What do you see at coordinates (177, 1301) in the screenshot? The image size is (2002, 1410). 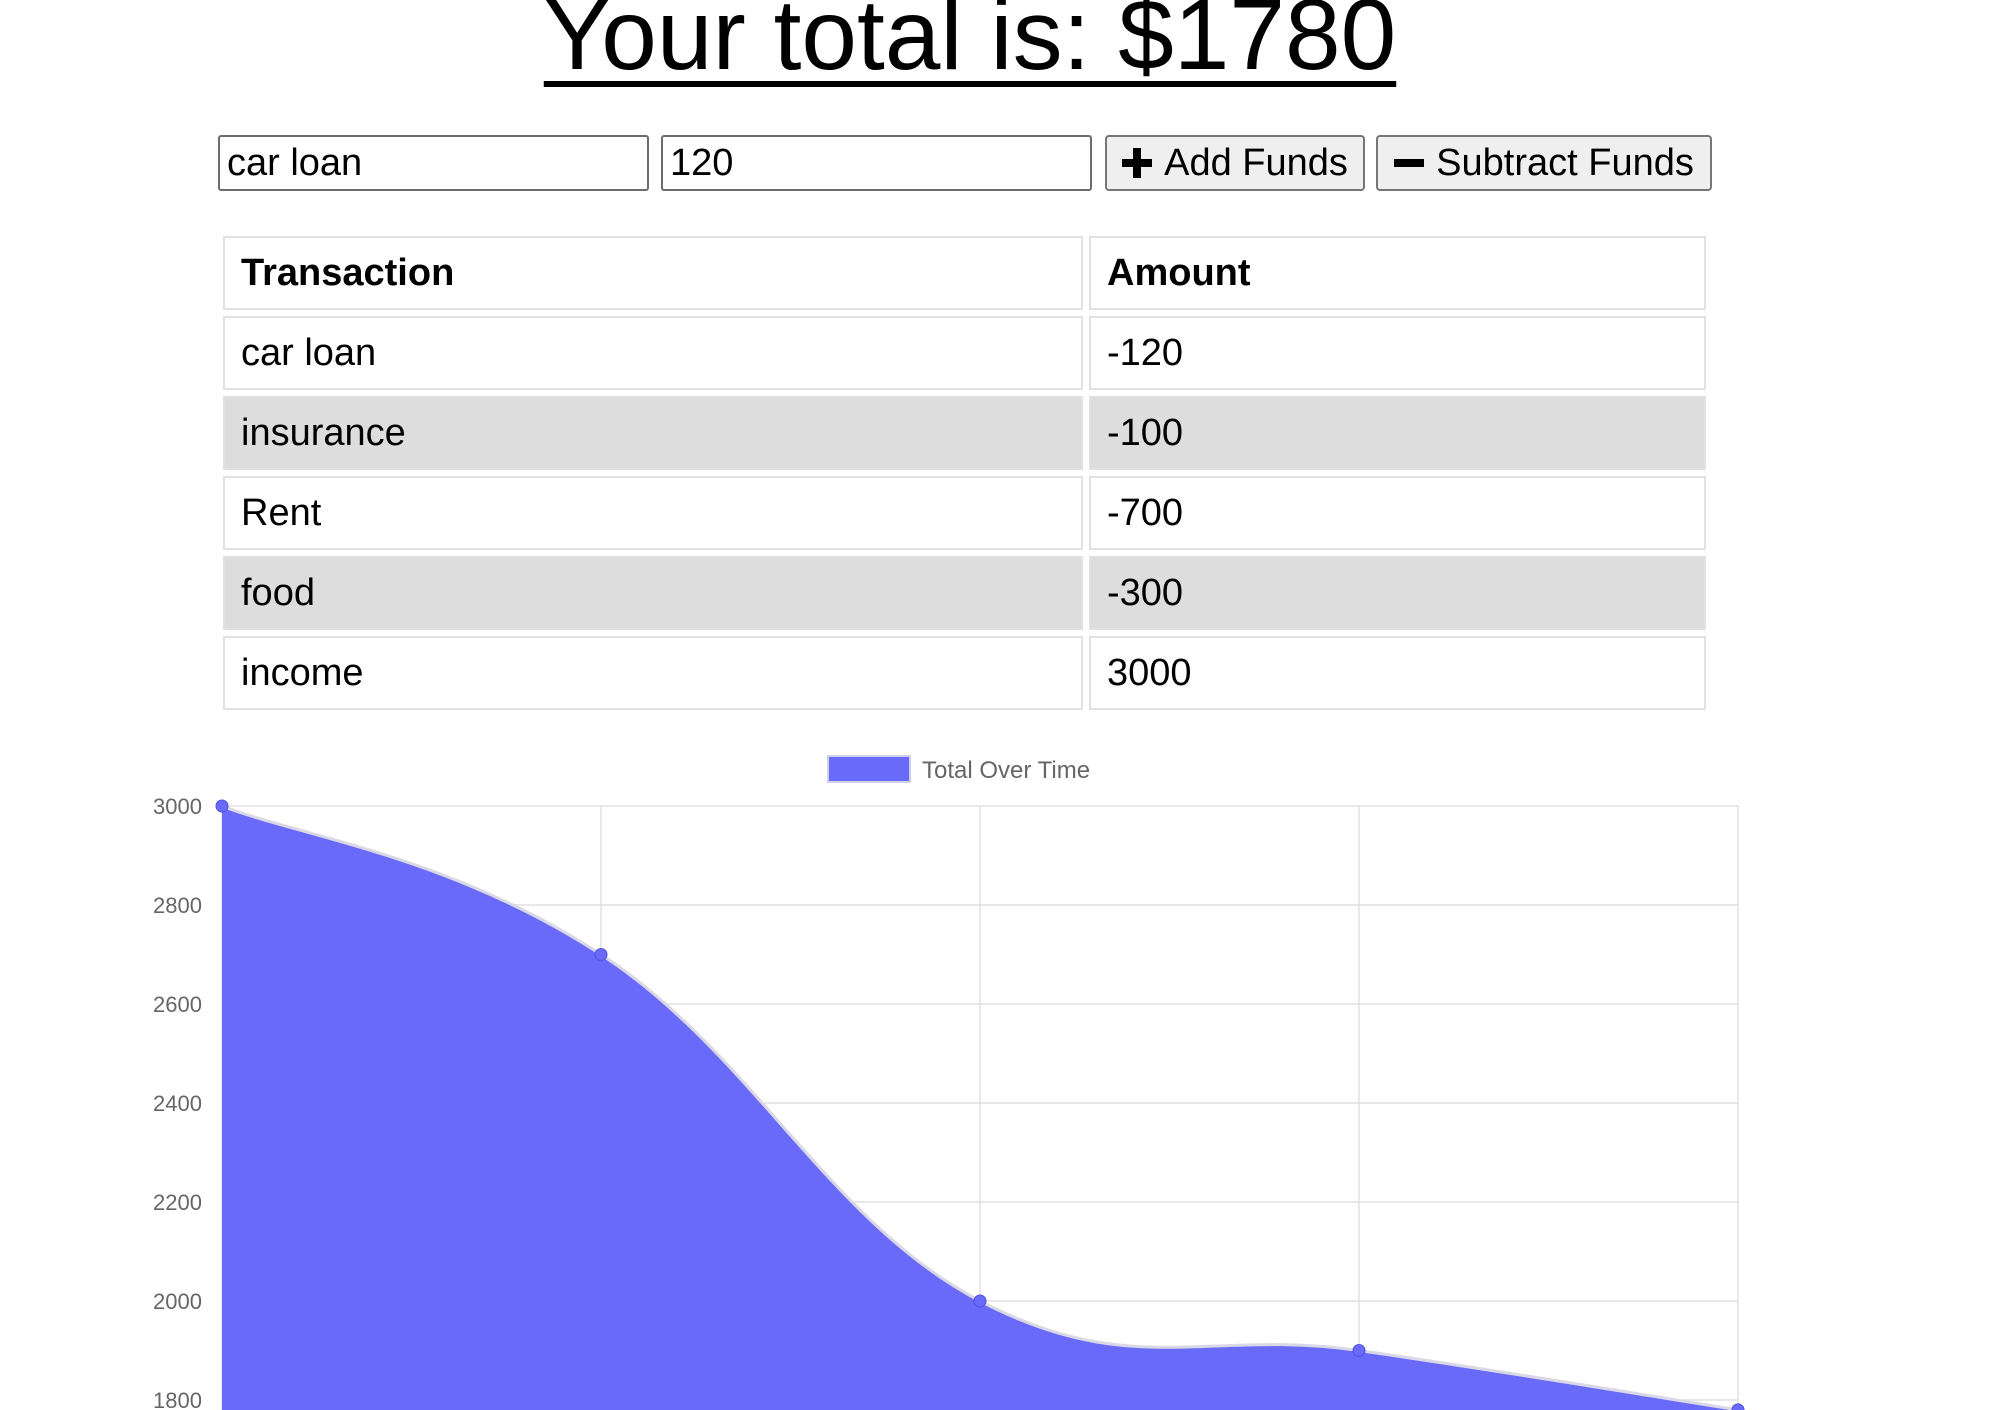 I see `y-tick-label: 2000` at bounding box center [177, 1301].